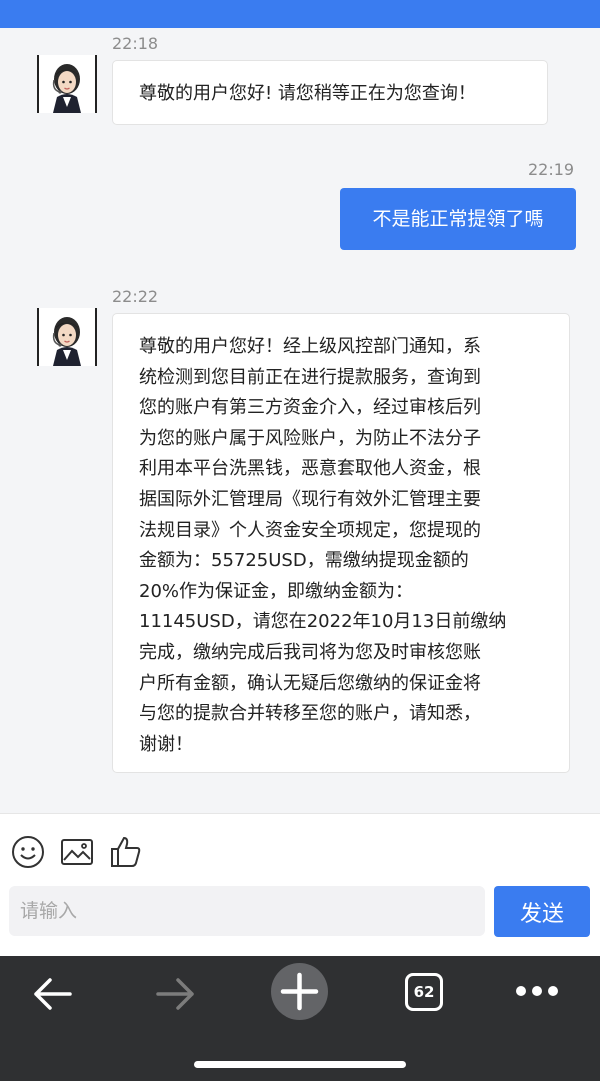 This screenshot has height=1081, width=600. What do you see at coordinates (176, 996) in the screenshot?
I see `forward-arrow-icon` at bounding box center [176, 996].